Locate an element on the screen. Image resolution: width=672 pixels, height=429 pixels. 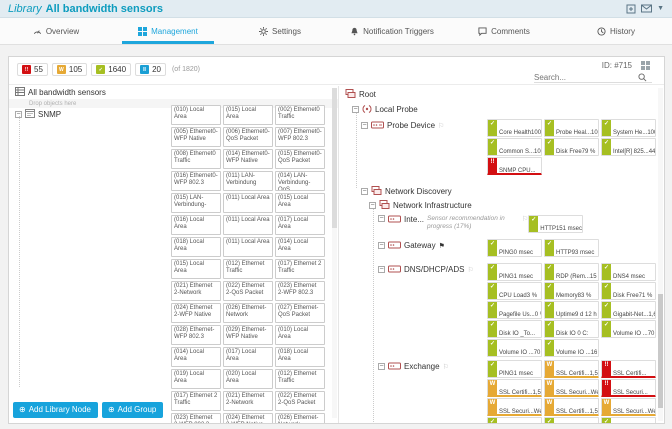
sensor-box: Disk Free79 % is located at coordinates (571, 147).